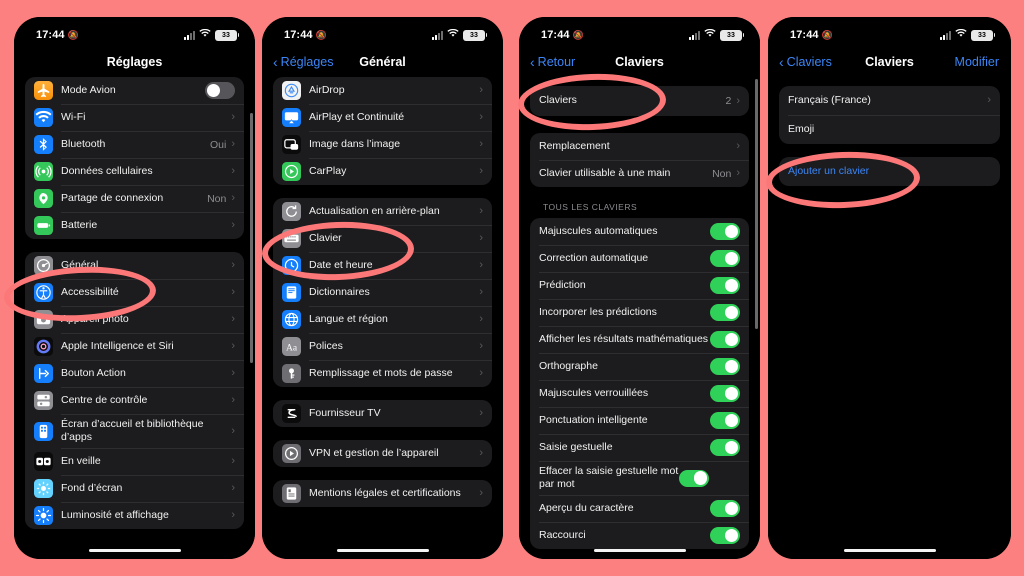  What do you see at coordinates (382, 238) in the screenshot?
I see `row-clavier: Clavier ›` at bounding box center [382, 238].